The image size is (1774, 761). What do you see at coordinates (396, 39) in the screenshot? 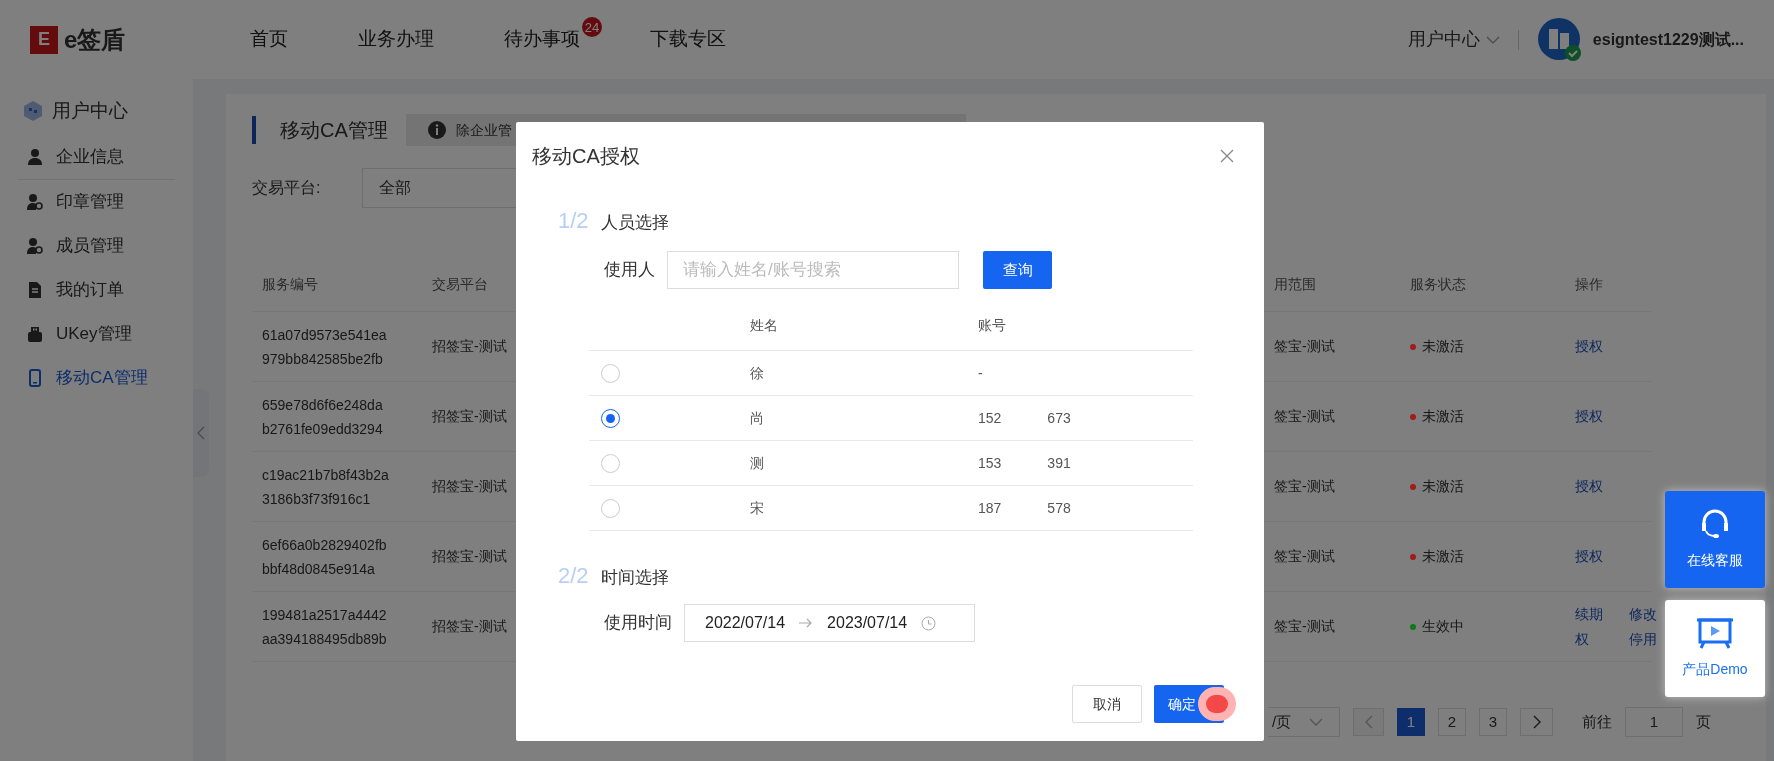
I see `nav-link: 业务办理` at bounding box center [396, 39].